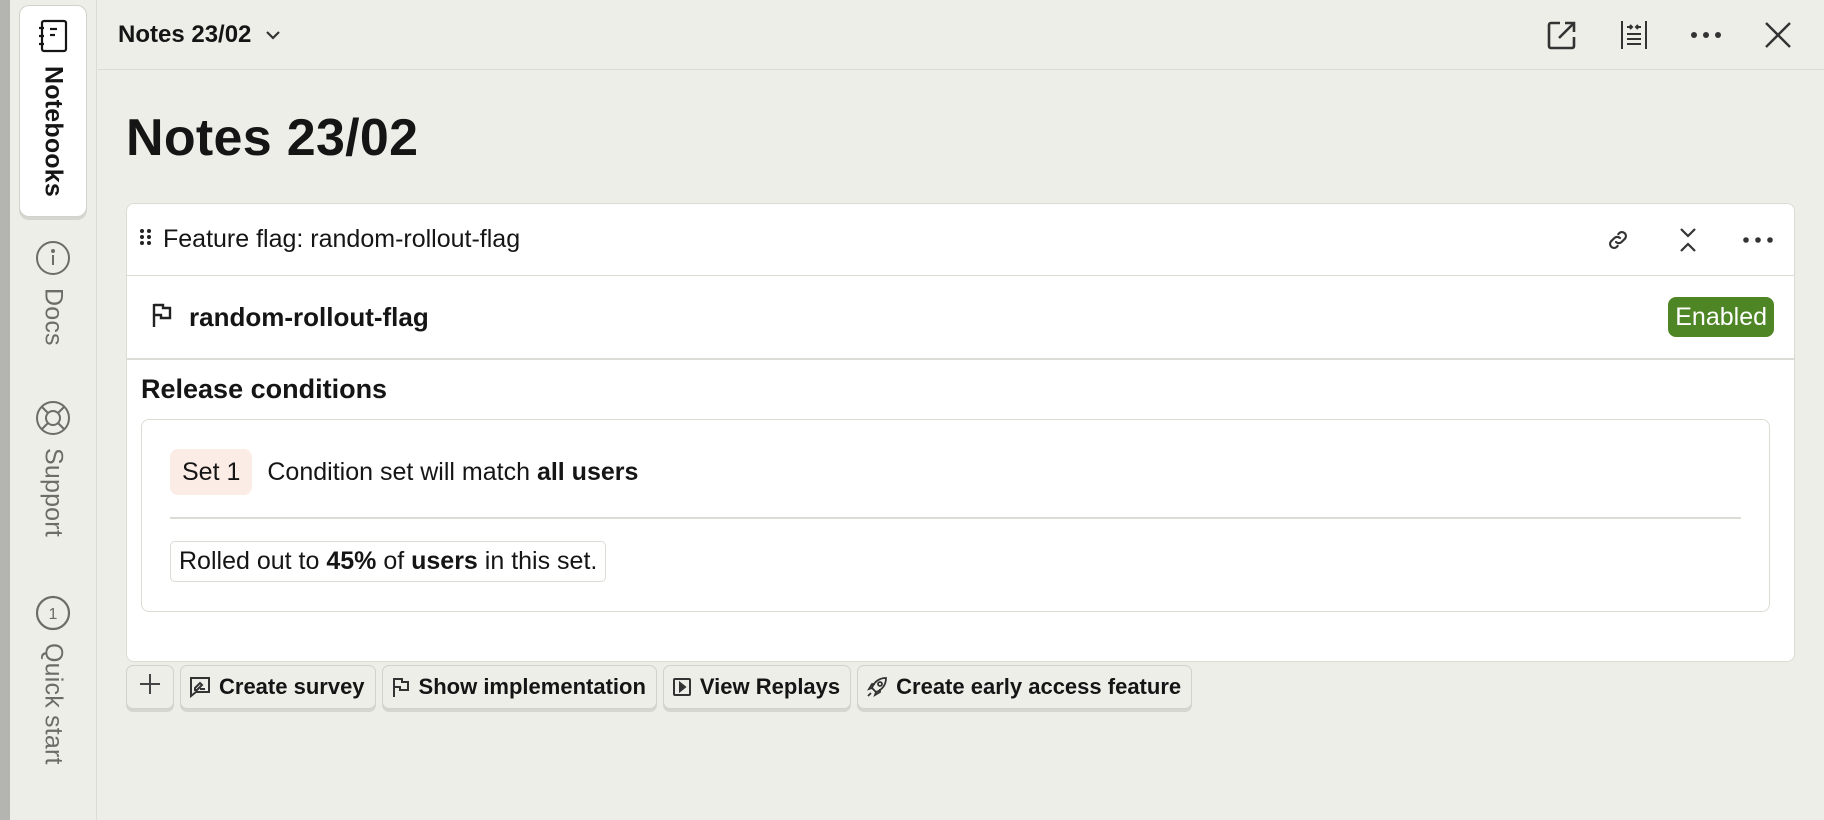 The width and height of the screenshot is (1824, 820). What do you see at coordinates (1039, 686) in the screenshot?
I see `button-label: Create early access feature` at bounding box center [1039, 686].